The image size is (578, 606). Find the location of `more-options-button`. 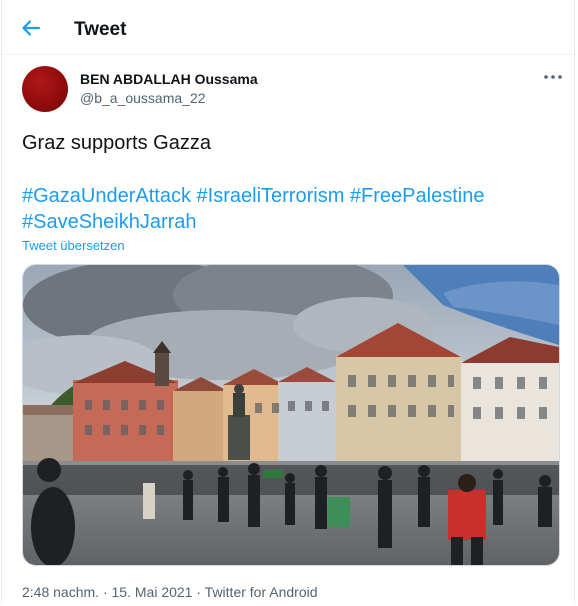

more-options-button is located at coordinates (553, 77).